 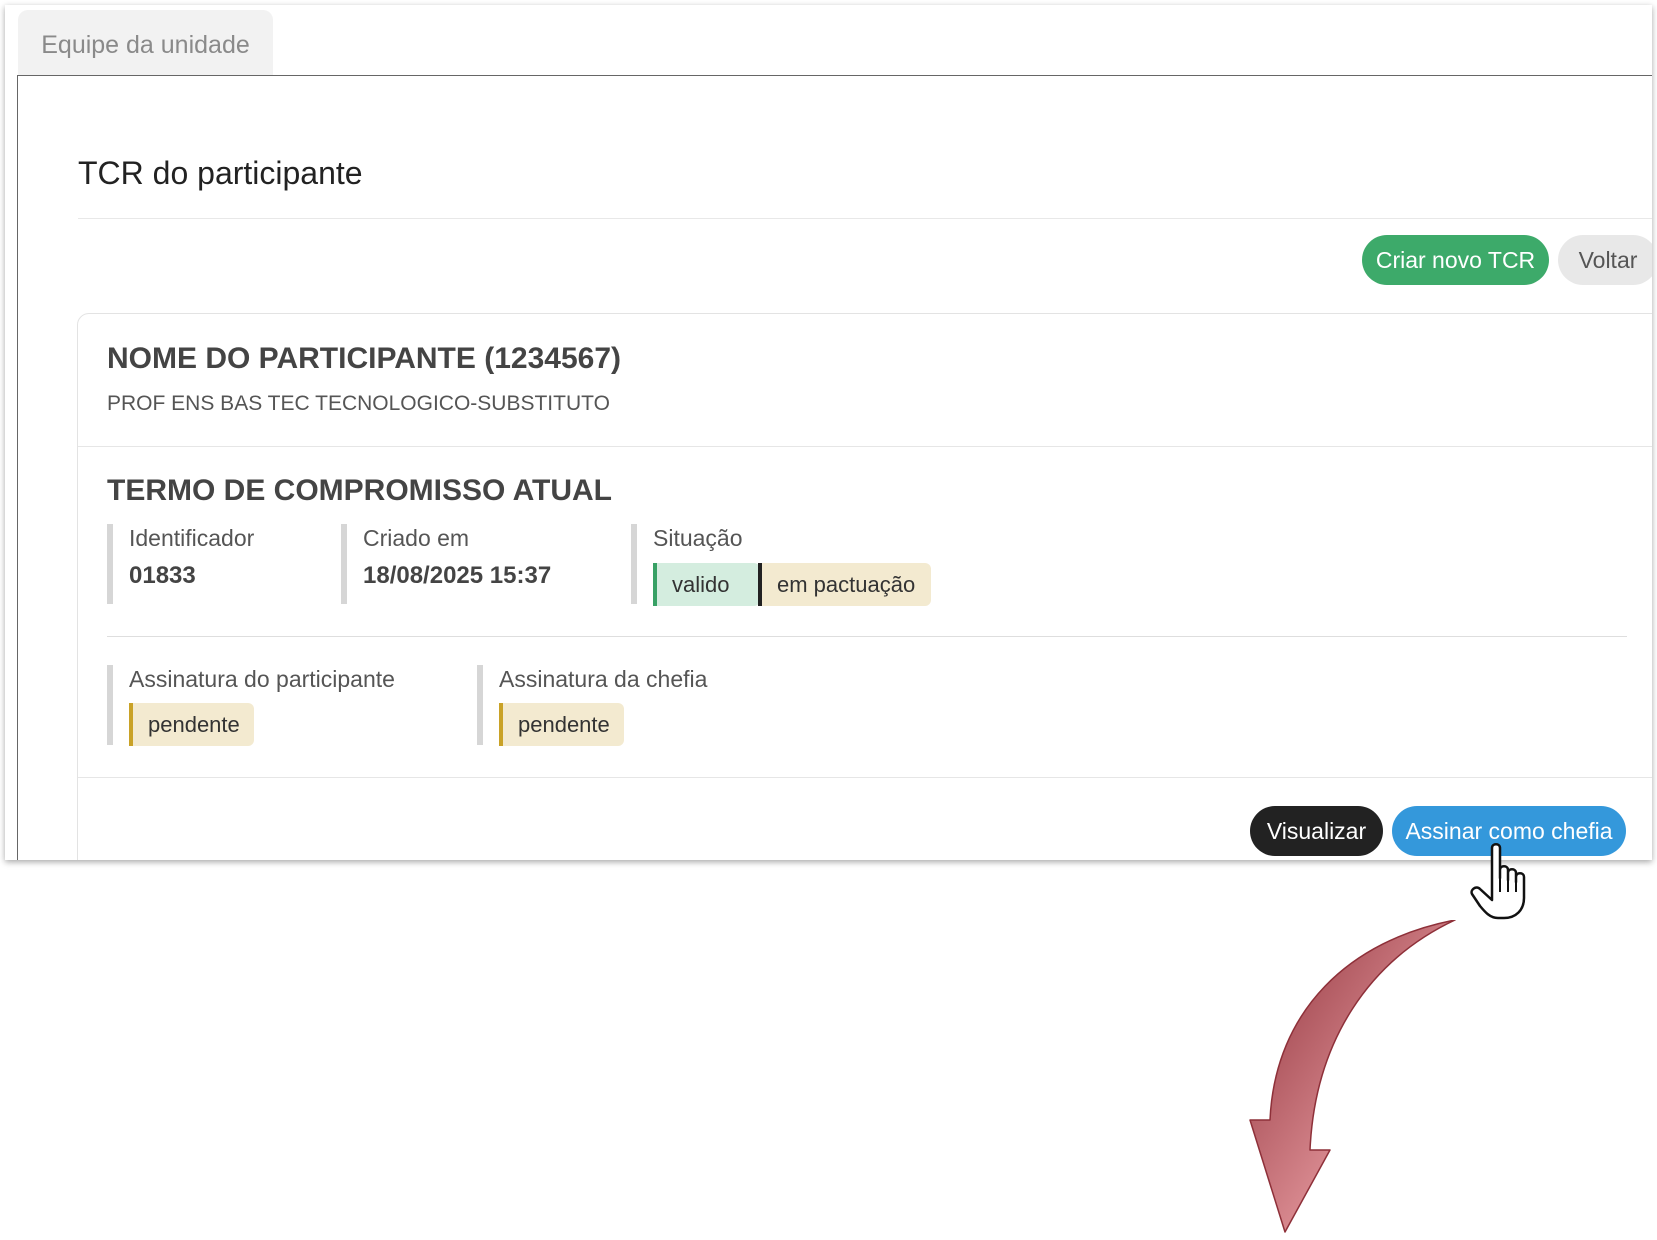 I want to click on view-button: Visualizar, so click(x=1316, y=831).